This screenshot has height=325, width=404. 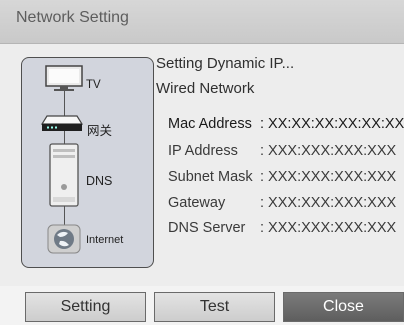 I want to click on info-value: : XX:XX:XX:XX:XX:XX, so click(x=332, y=124).